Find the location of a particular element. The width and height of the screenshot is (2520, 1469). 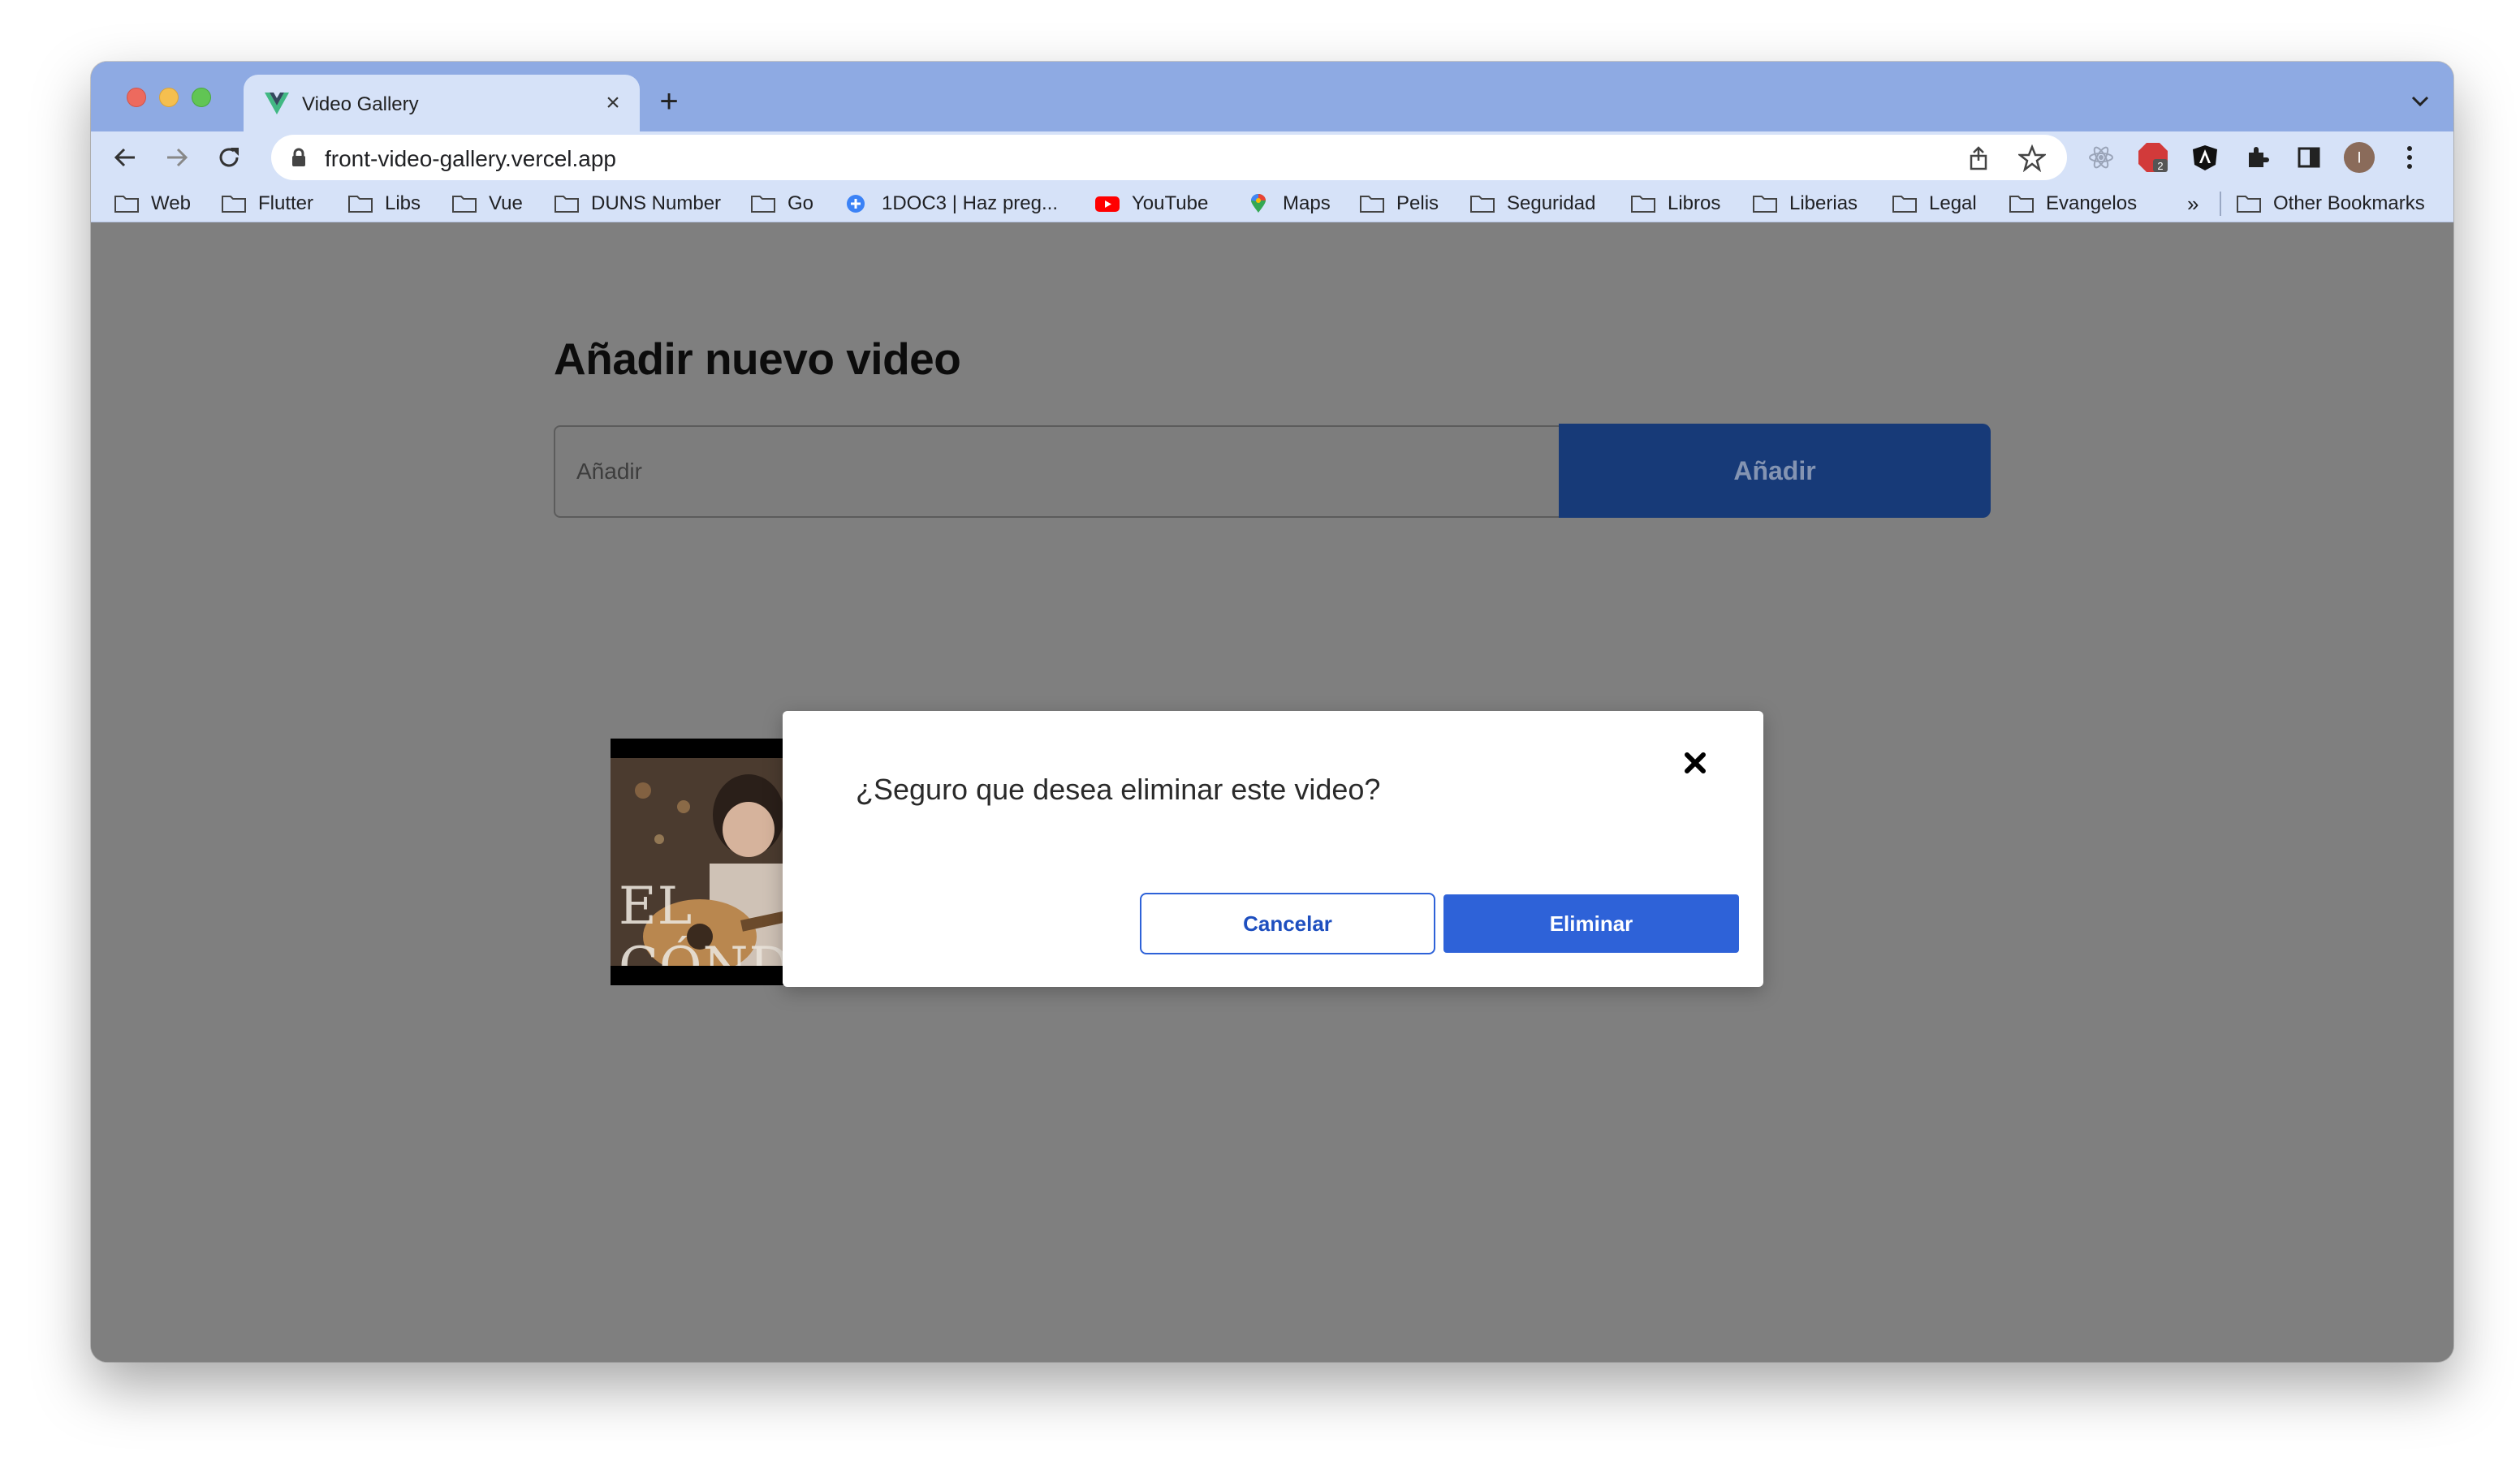

tab-title: Video Gallery is located at coordinates (361, 104).